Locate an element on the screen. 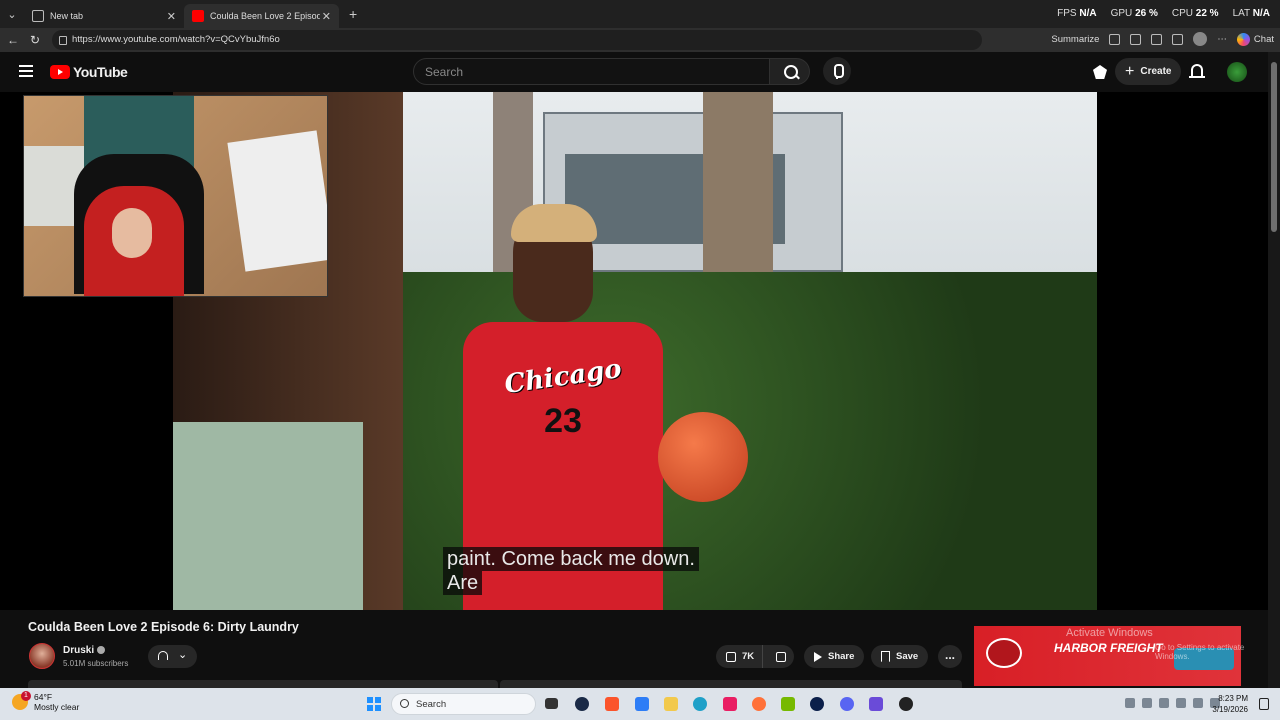  hair is located at coordinates (554, 223).